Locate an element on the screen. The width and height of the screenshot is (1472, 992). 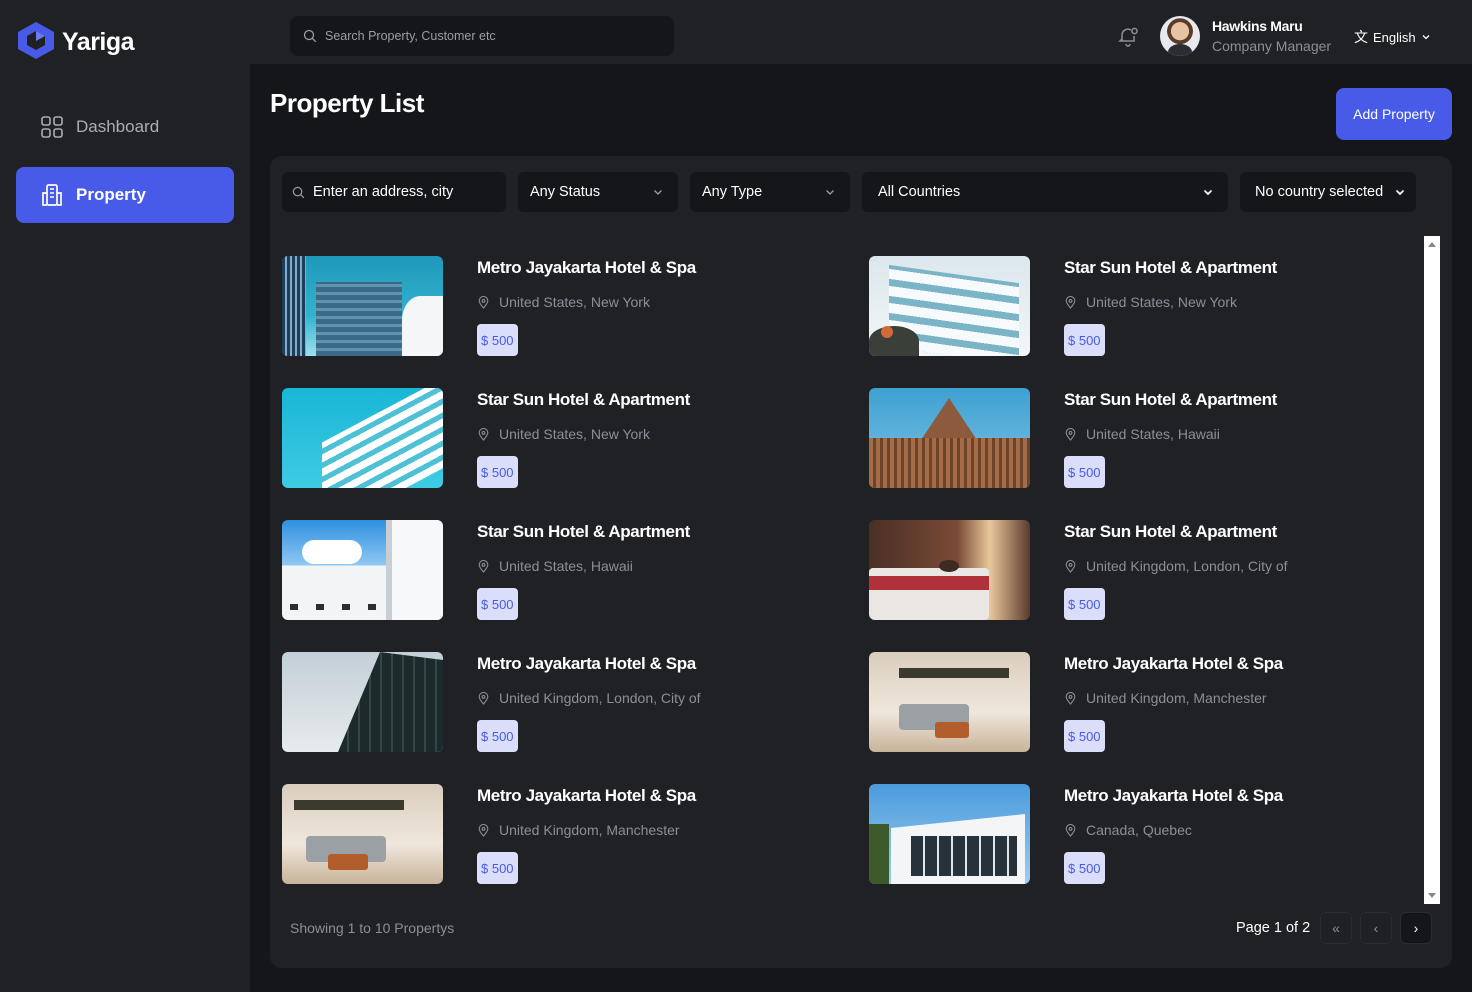
sidebar-item-dashboard: Dashboard is located at coordinates (125, 127).